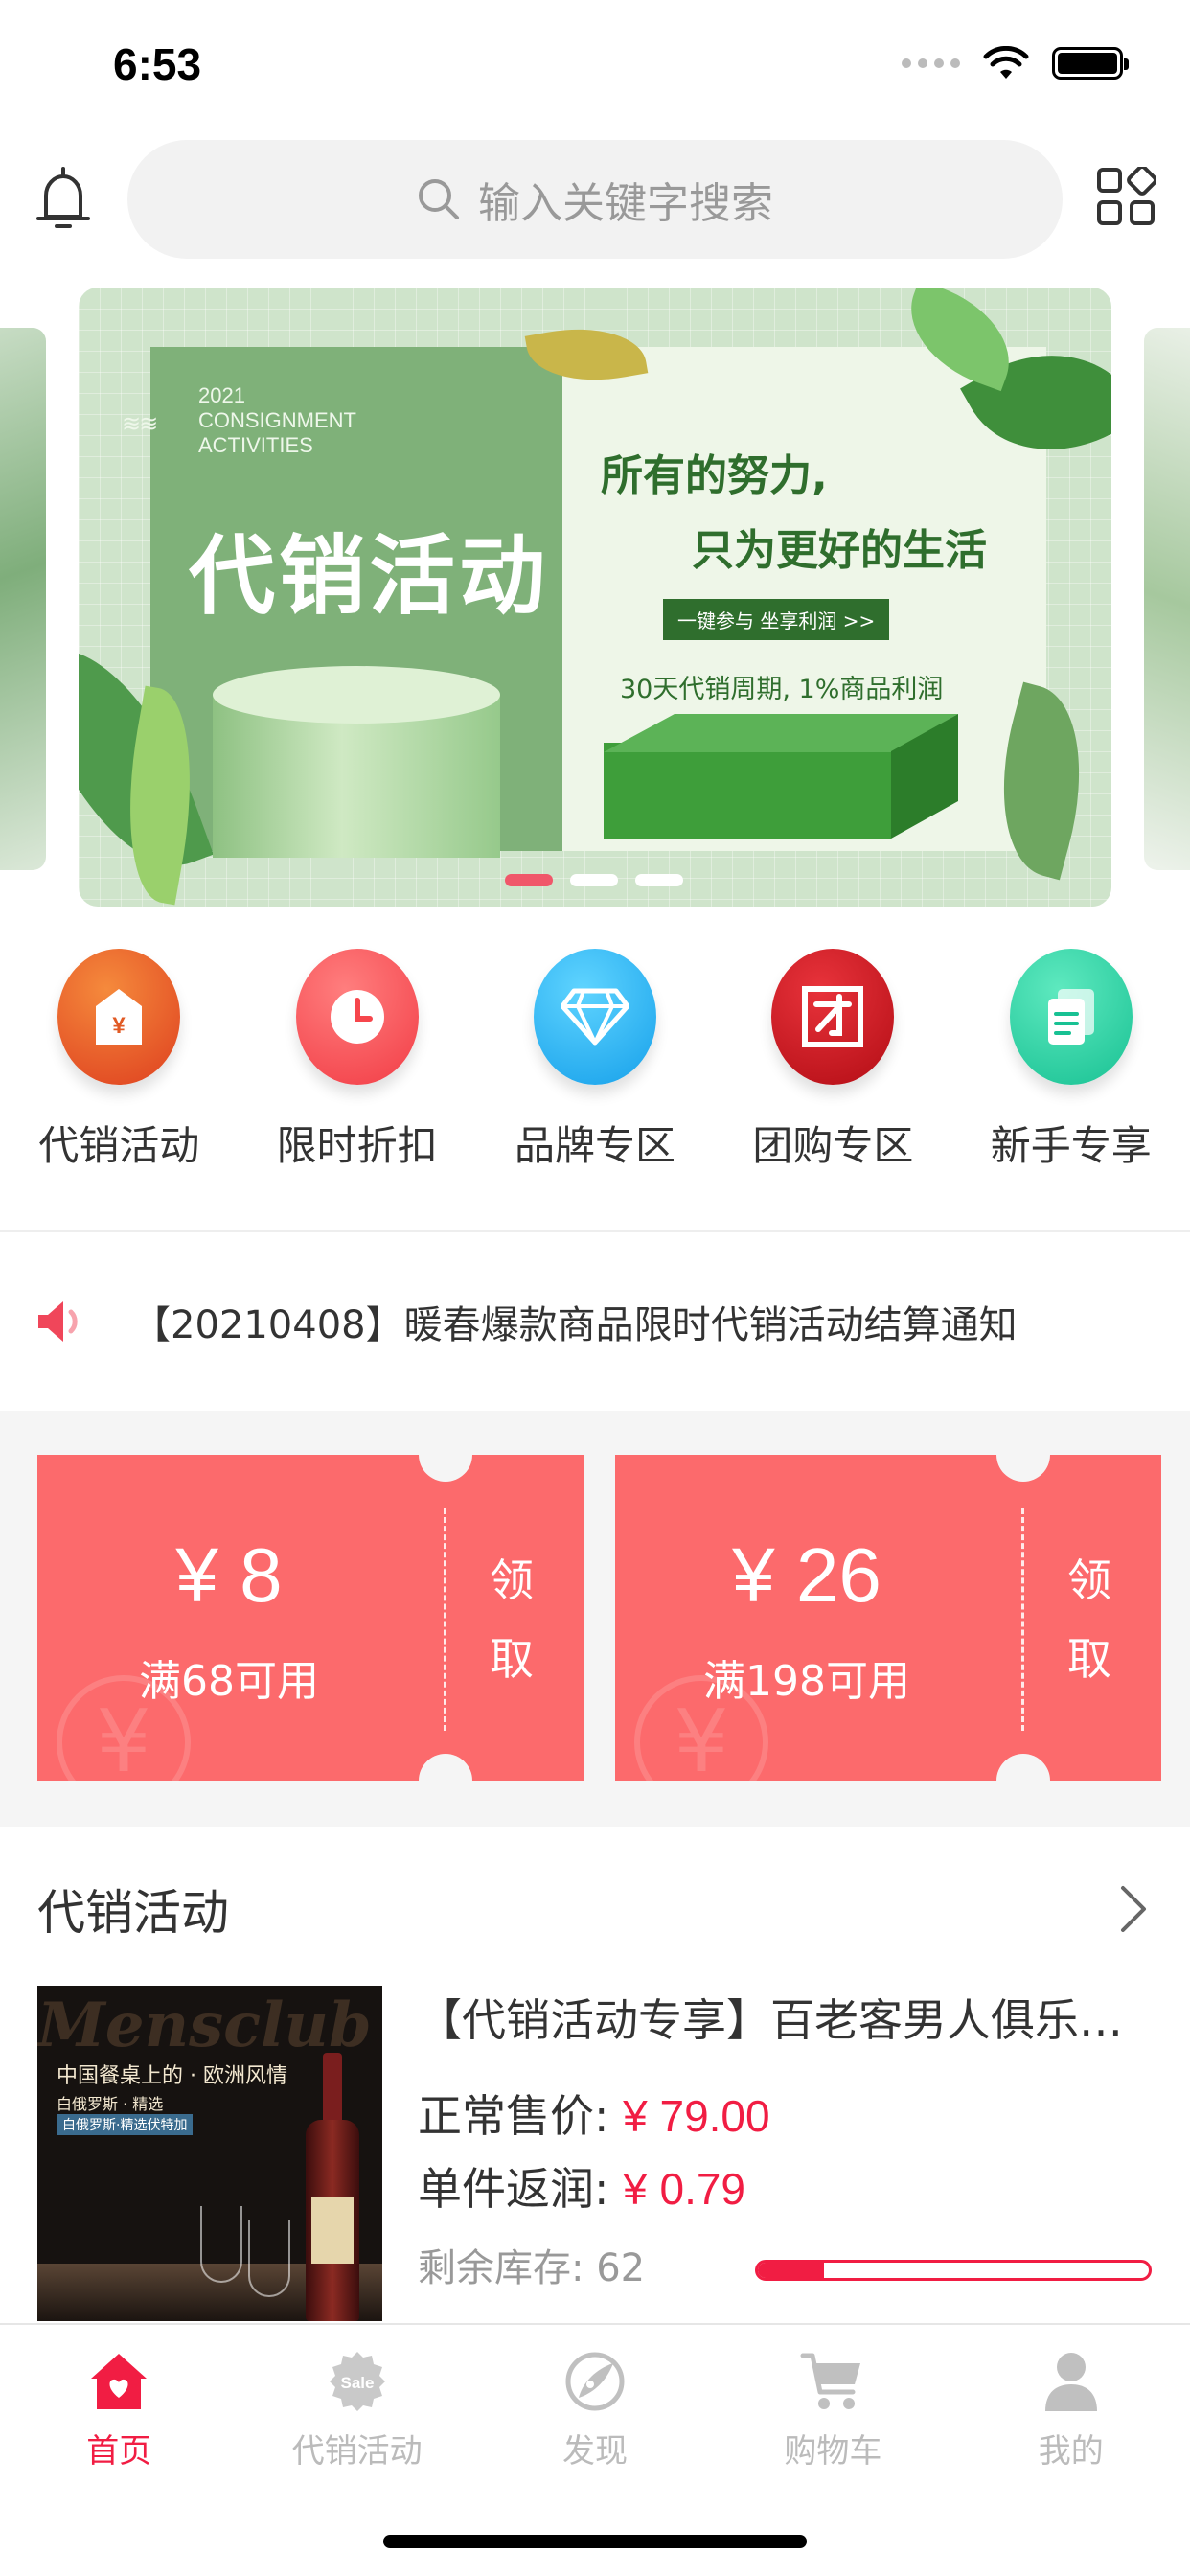 Image resolution: width=1190 pixels, height=2576 pixels. Describe the element at coordinates (594, 2451) in the screenshot. I see `tab-label: 发现` at that location.